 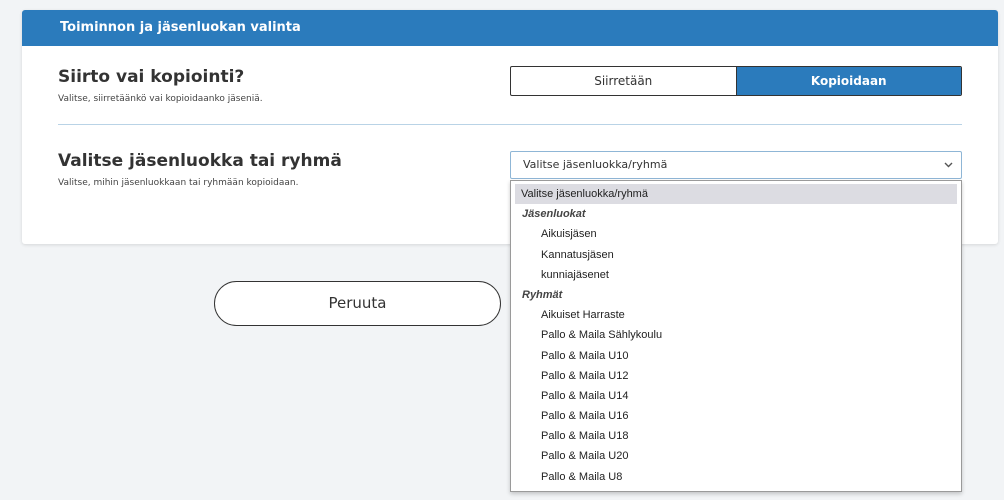 I want to click on dropdown-option: Pallo & Maila Sählykoulu, so click(x=736, y=335).